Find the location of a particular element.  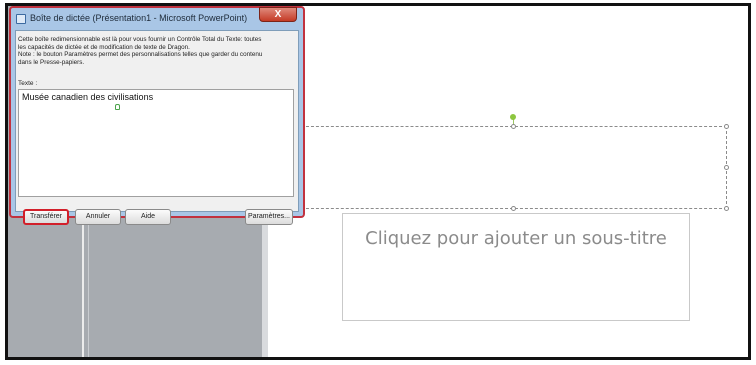

dictation-text-area: Musée canadien des civilisations is located at coordinates (156, 143).